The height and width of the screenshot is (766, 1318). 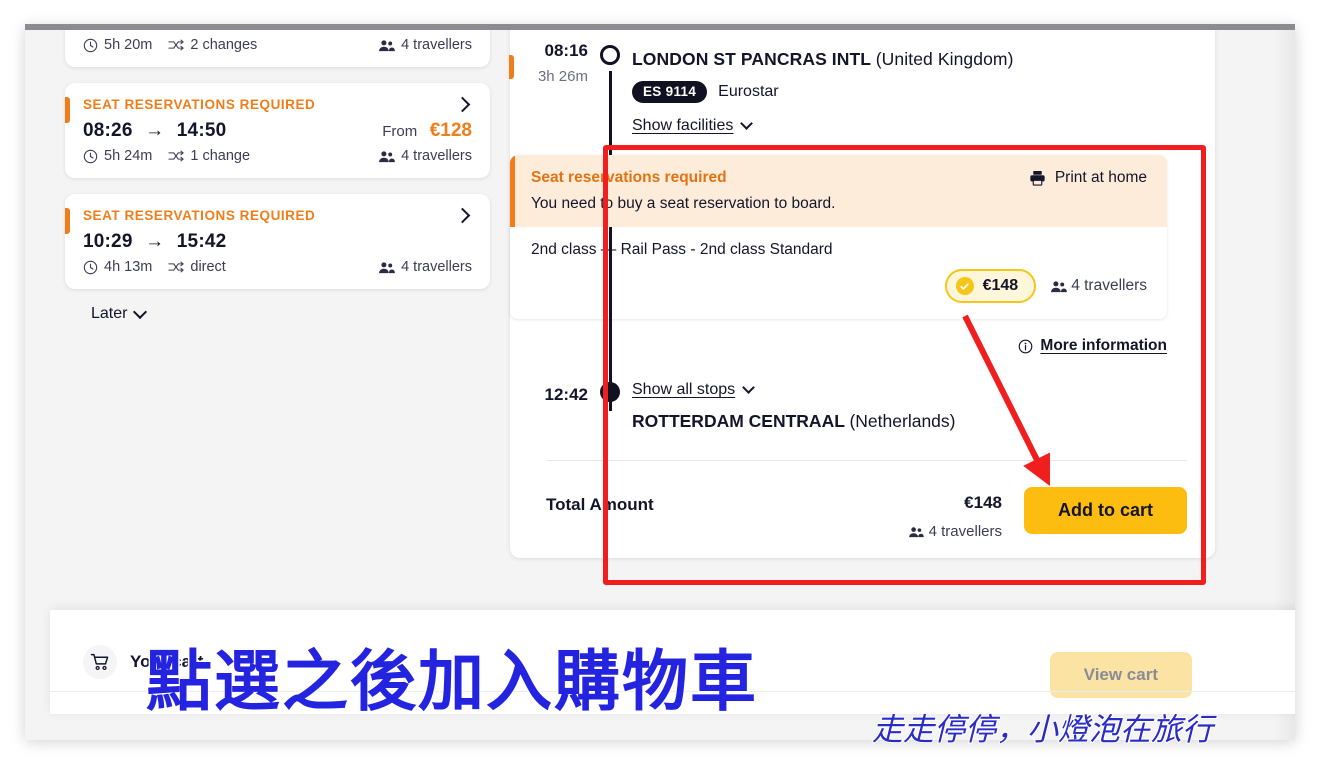 I want to click on annotation-caption: 點選之後加入購物車, so click(x=451, y=682).